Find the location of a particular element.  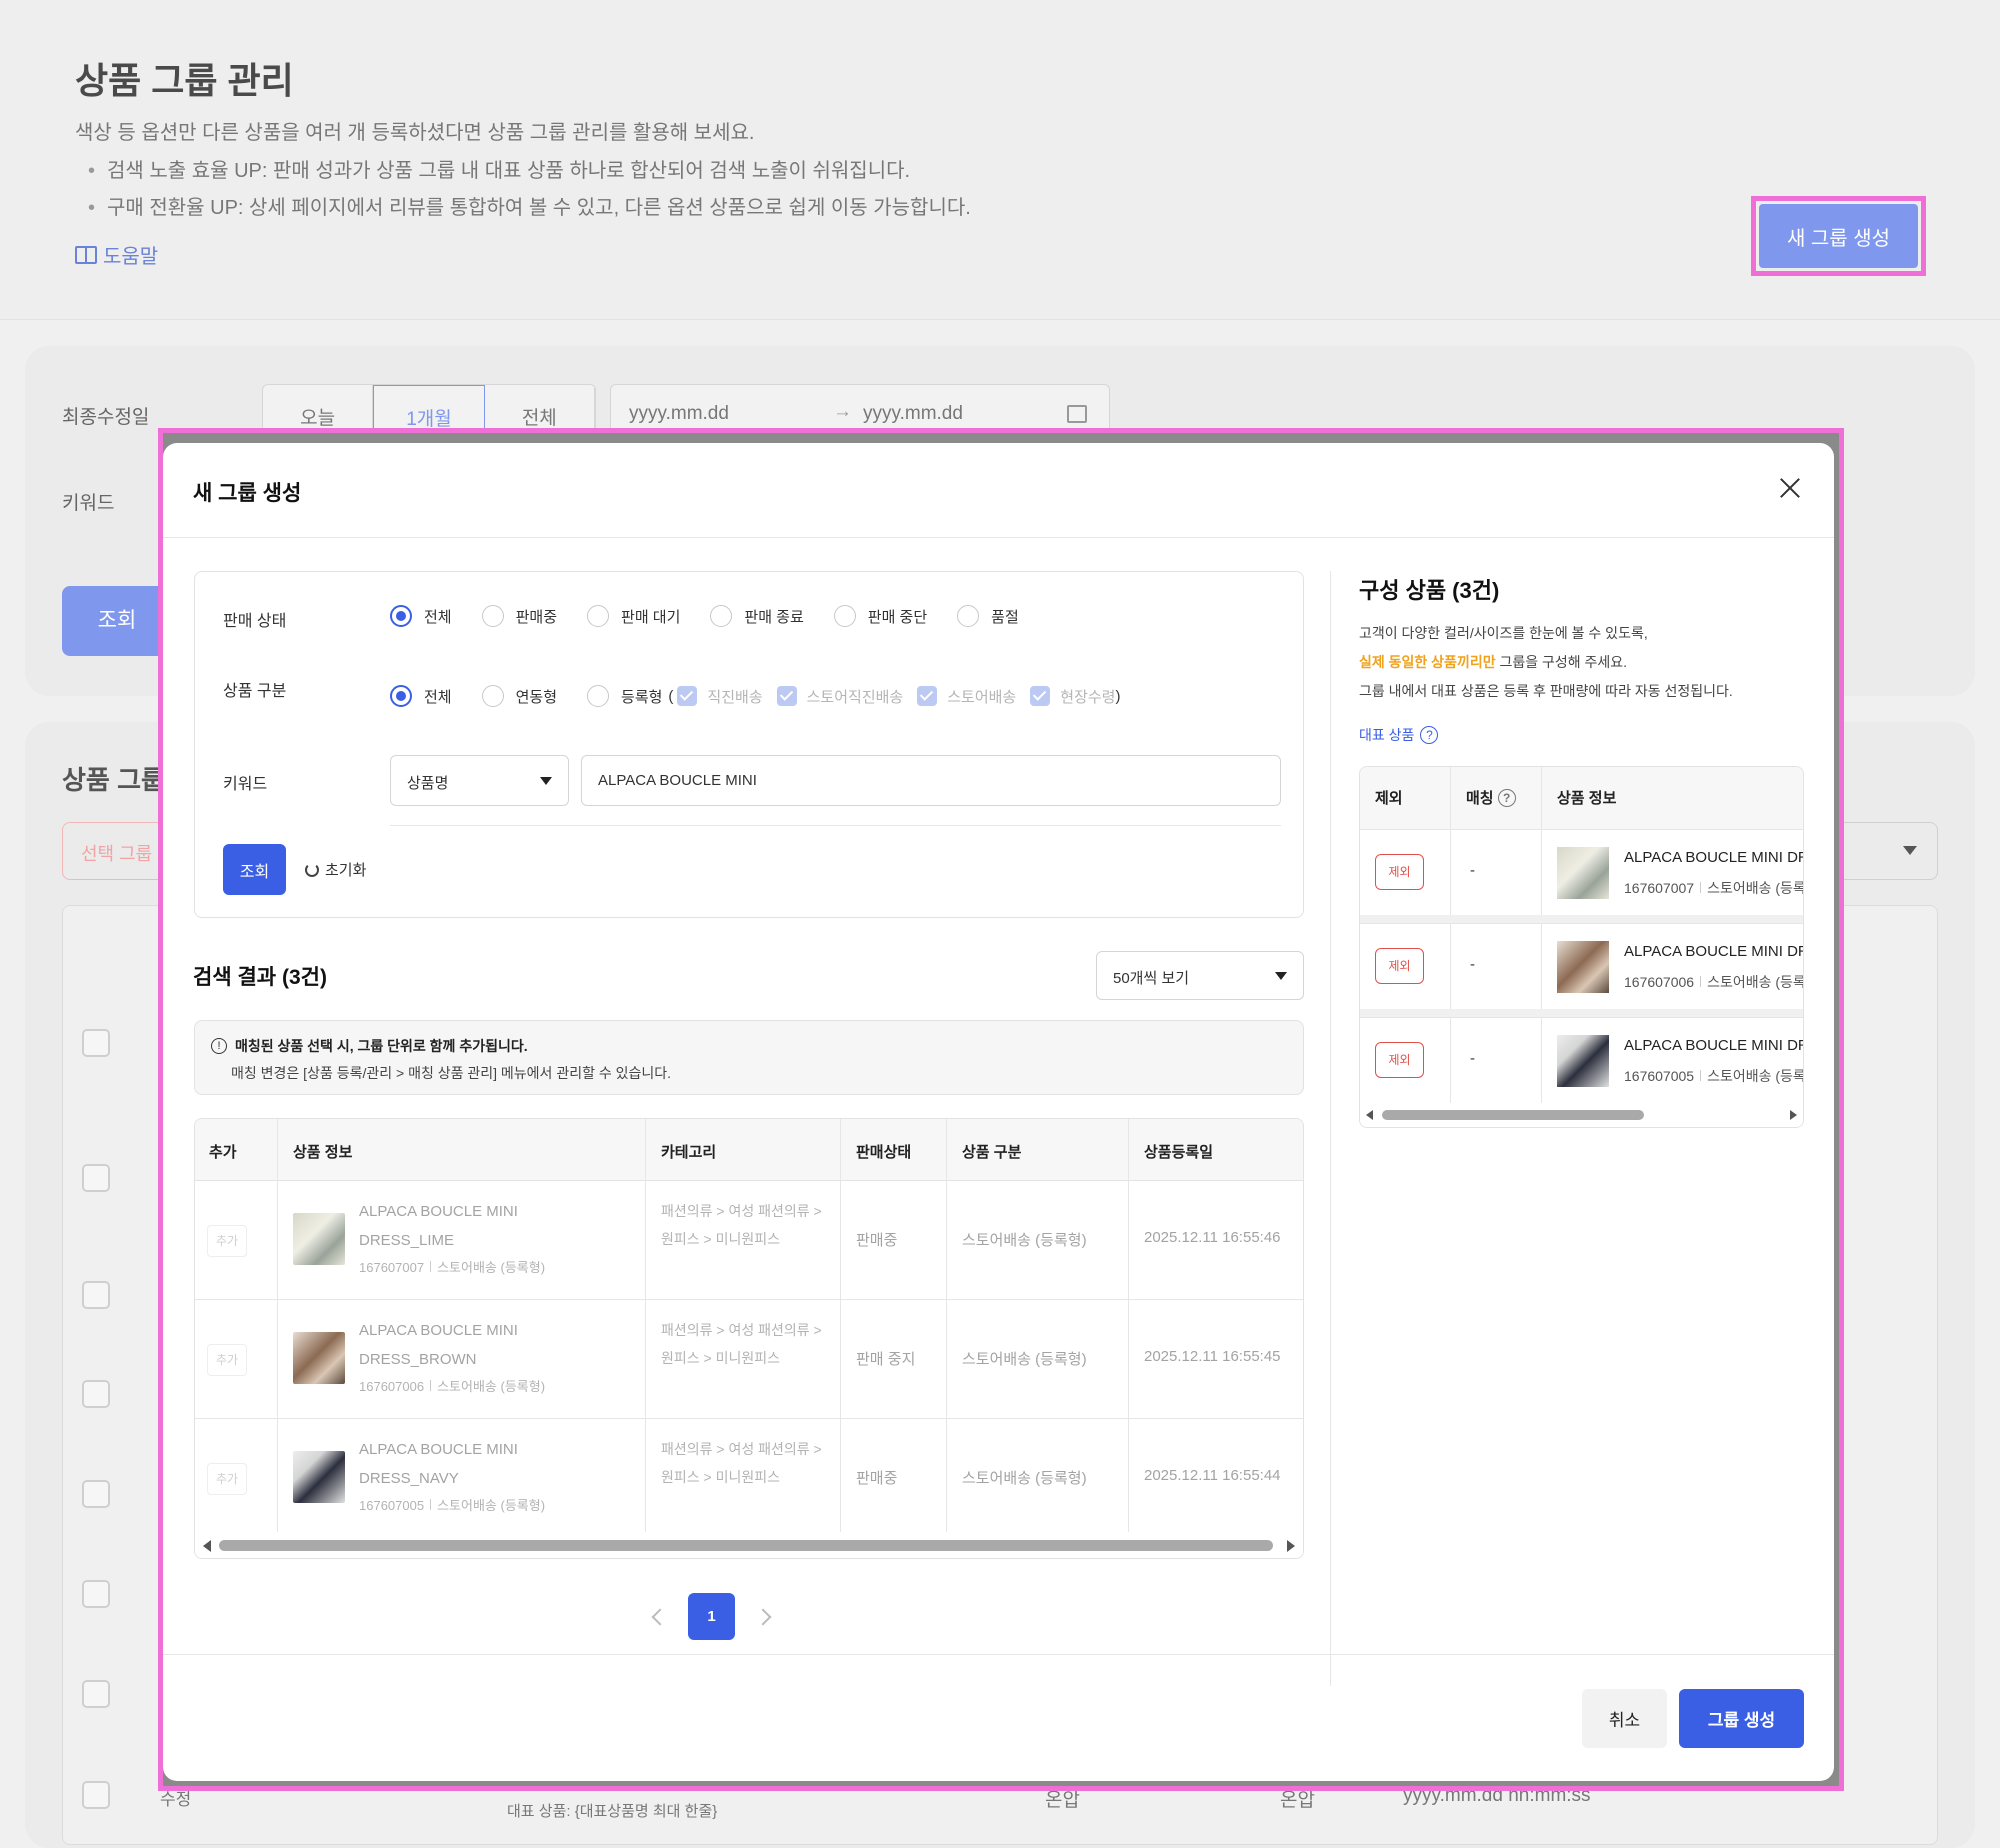

delivery-store-direct-checkbox: 스토어직진배송 is located at coordinates (839, 696).